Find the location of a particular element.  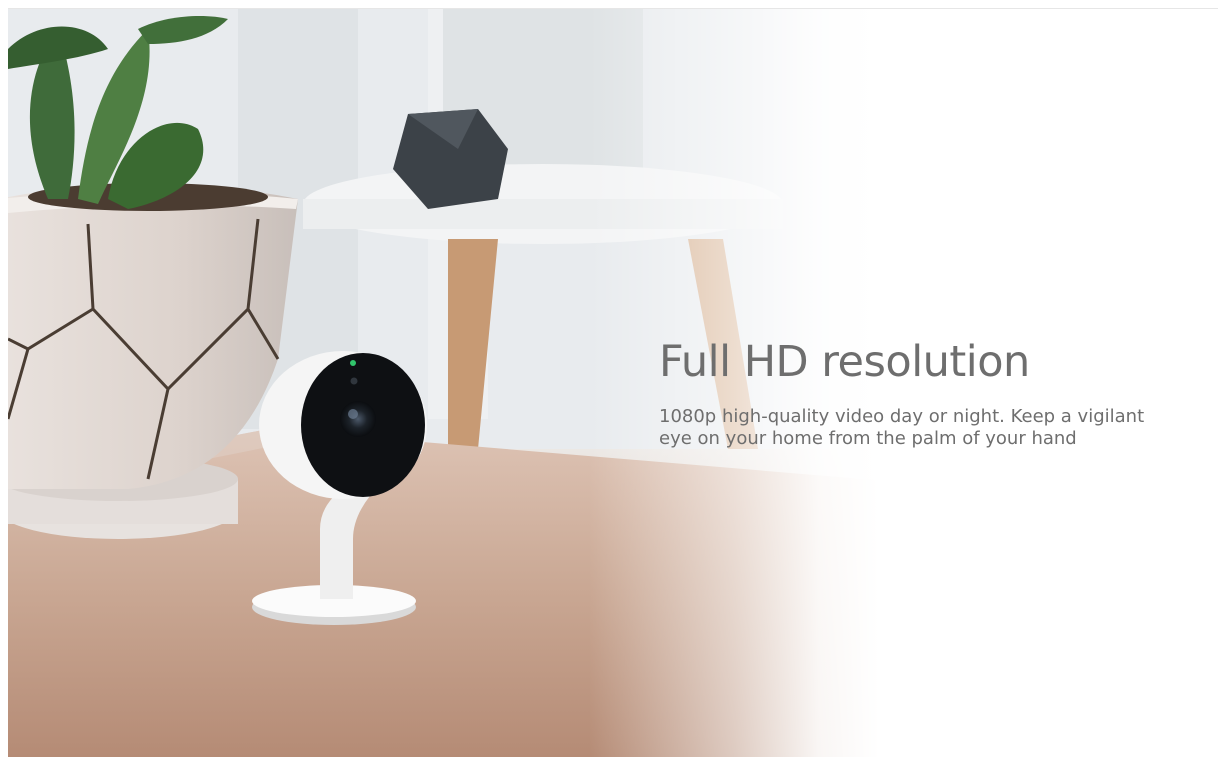

feature-headline: Full HD resolution is located at coordinates (844, 362).